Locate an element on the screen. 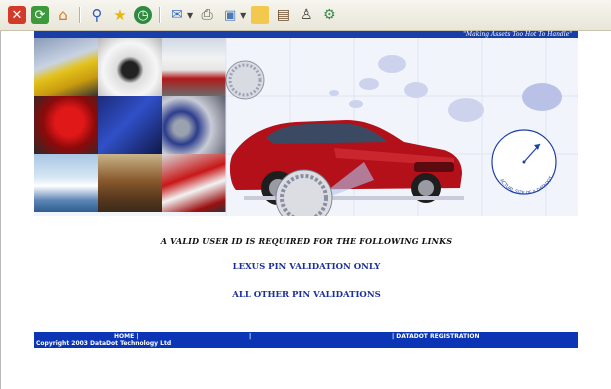 This screenshot has height=389, width=611. footer-home-link: HOME | is located at coordinates (126, 336).